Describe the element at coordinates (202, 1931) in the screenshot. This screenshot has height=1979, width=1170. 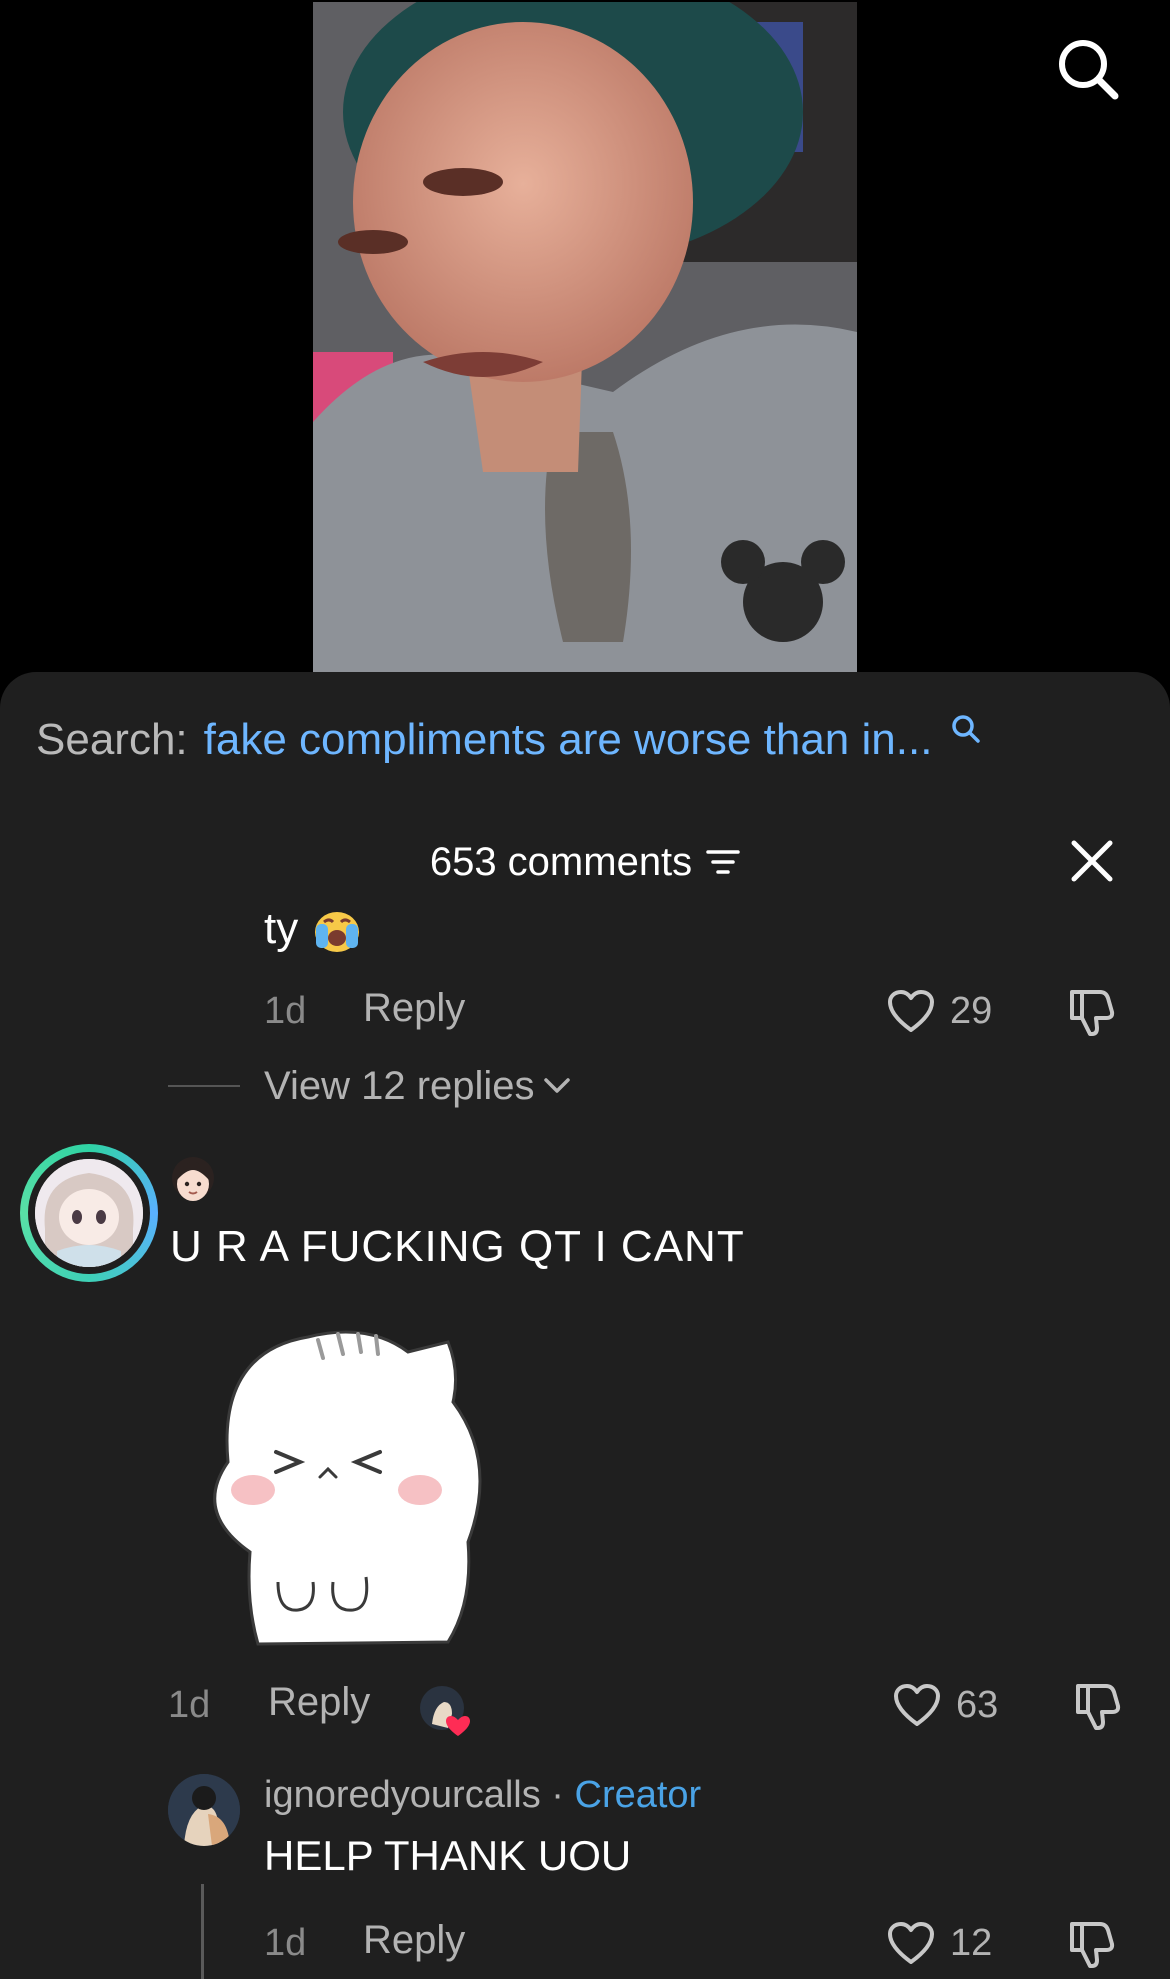
I see `reply-thread-line` at that location.